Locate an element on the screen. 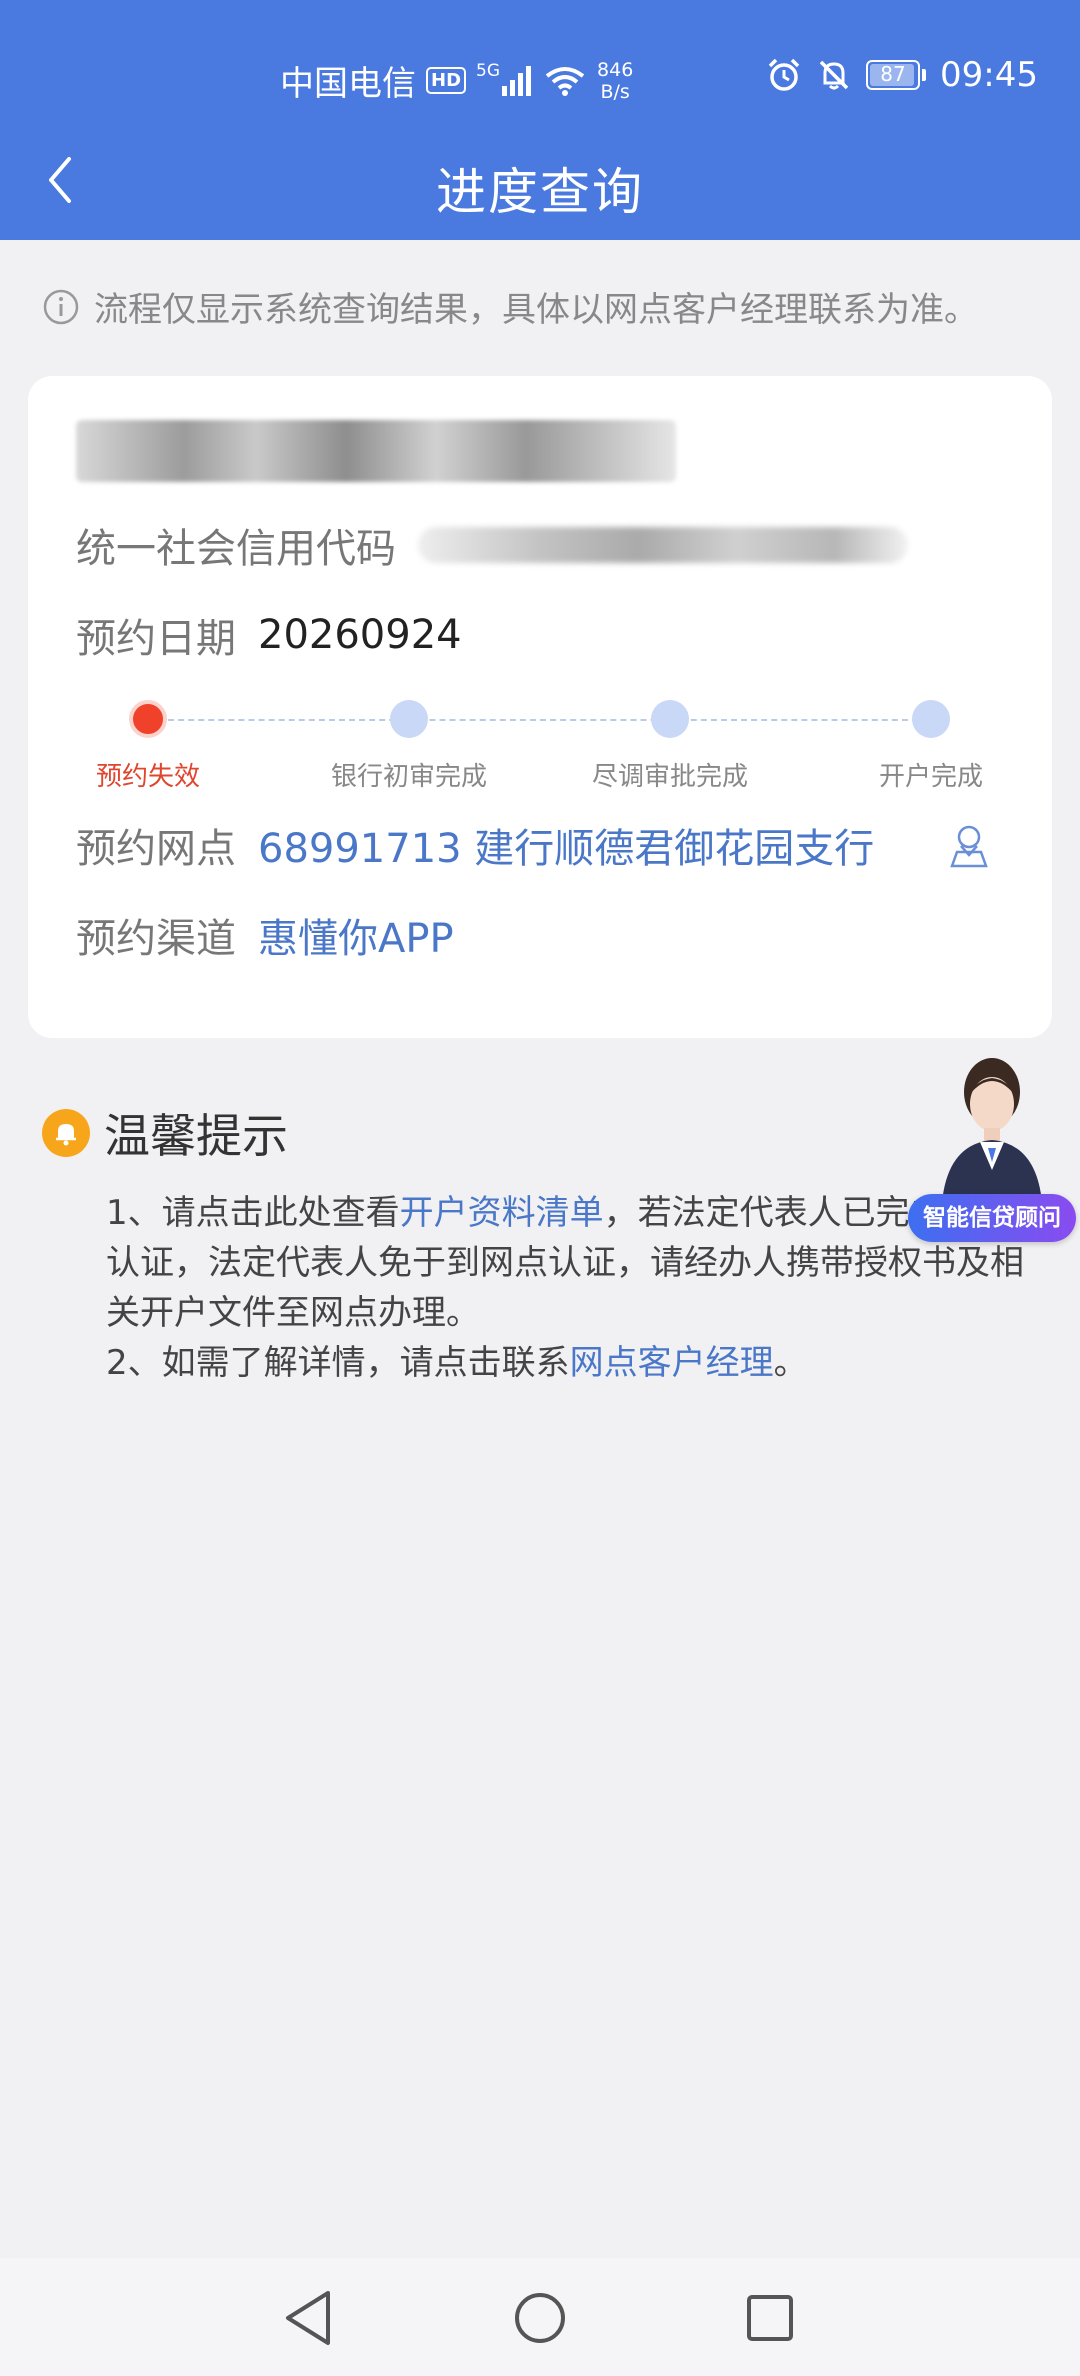  credit-code-row: 统一社会信用代码 is located at coordinates (492, 545).